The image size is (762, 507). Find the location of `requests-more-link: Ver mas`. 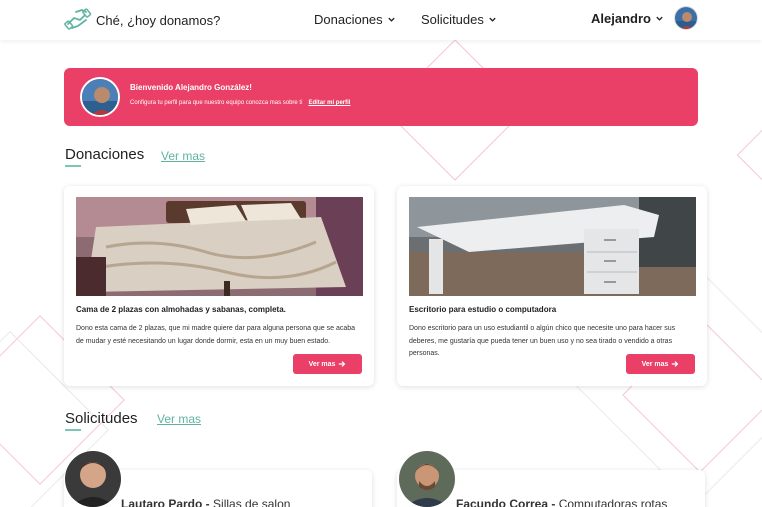

requests-more-link: Ver mas is located at coordinates (179, 419).